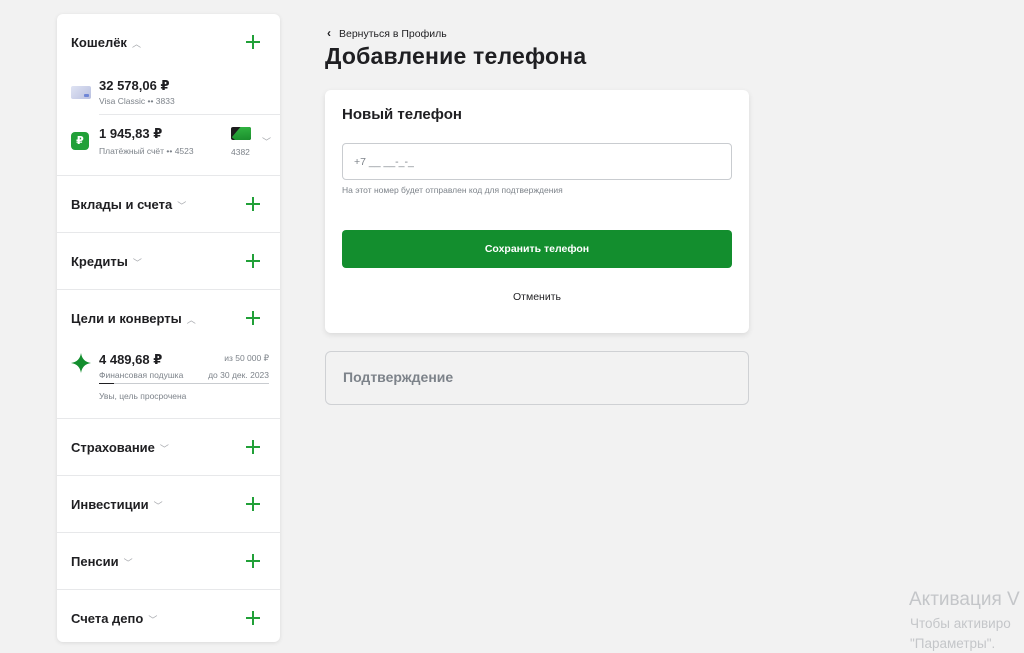 The height and width of the screenshot is (653, 1024). I want to click on activation-watermark-title: Активация V, so click(964, 599).